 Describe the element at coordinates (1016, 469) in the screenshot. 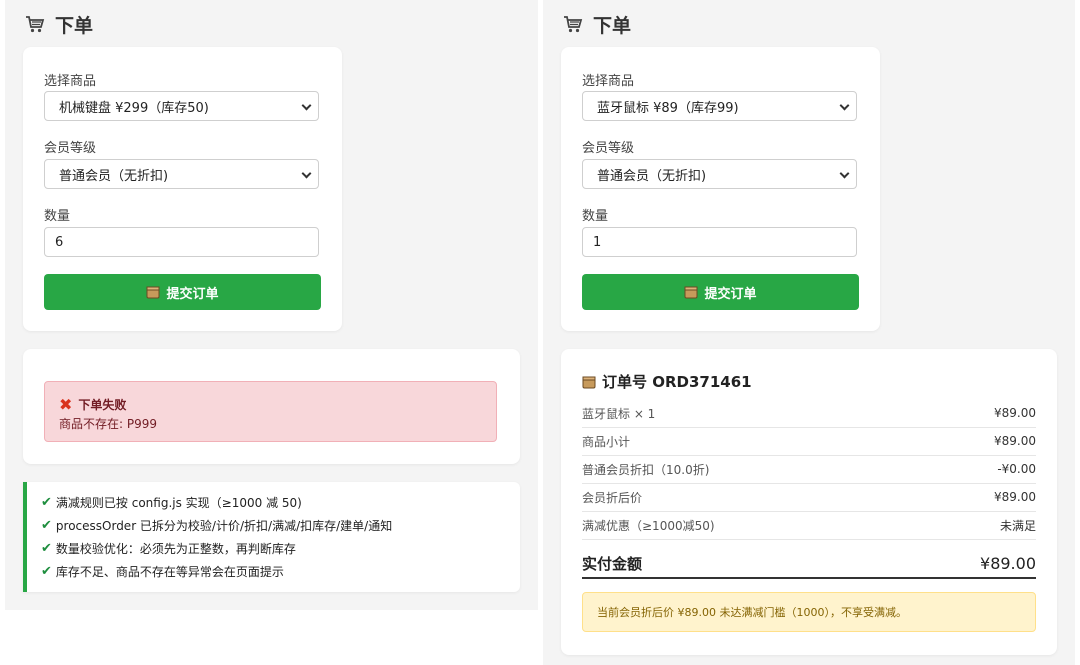

I see `summary-row-value: -¥0.00` at that location.